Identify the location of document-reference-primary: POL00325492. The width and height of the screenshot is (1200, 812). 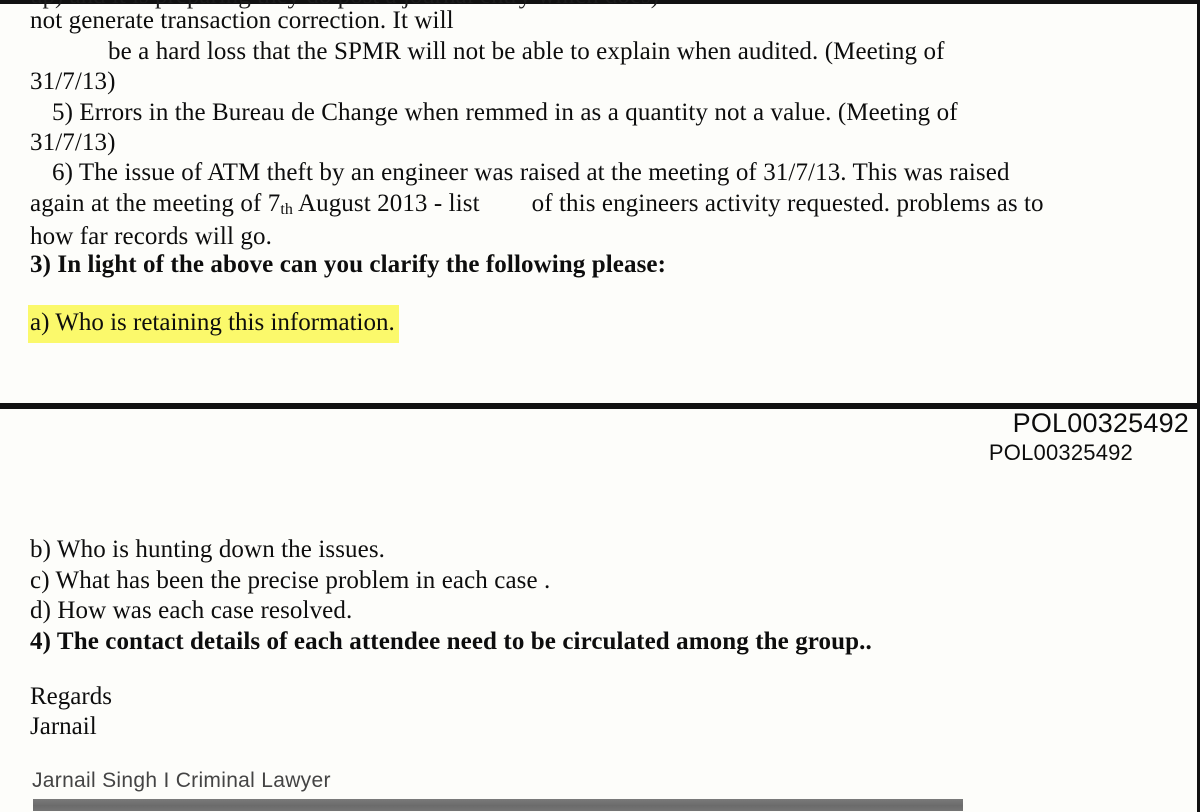
(1100, 423).